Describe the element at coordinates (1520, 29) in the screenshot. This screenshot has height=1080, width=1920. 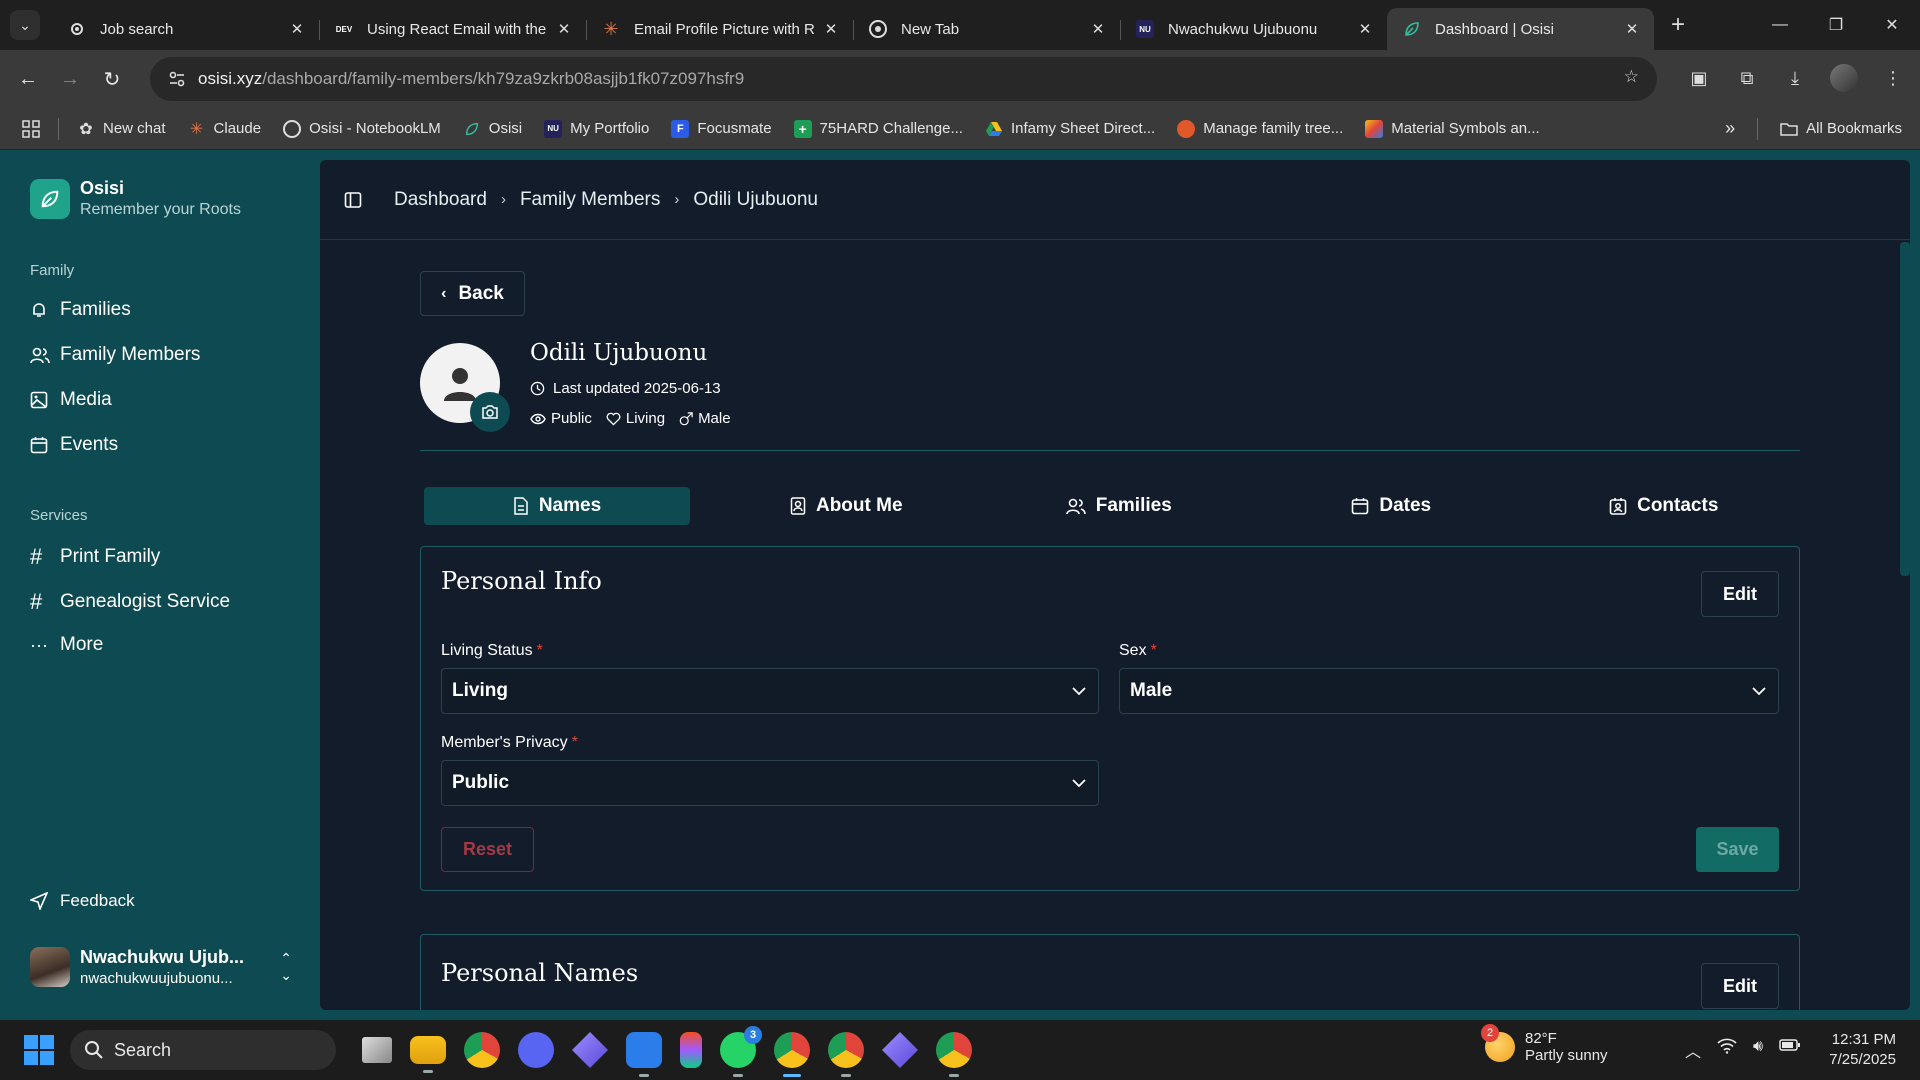
I see `browser-tab-active: Dashboard | Osisi ✕` at that location.